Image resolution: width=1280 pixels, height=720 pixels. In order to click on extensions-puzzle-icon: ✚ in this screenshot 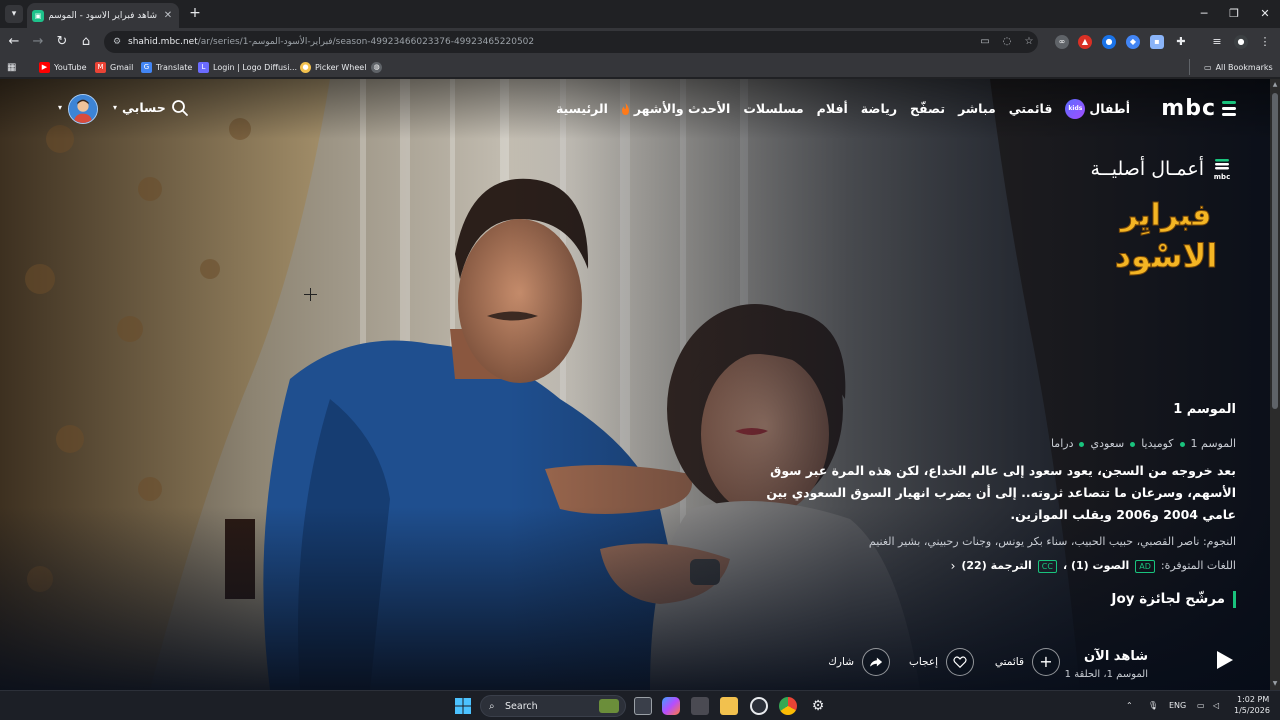, I will do `click(1181, 42)`.